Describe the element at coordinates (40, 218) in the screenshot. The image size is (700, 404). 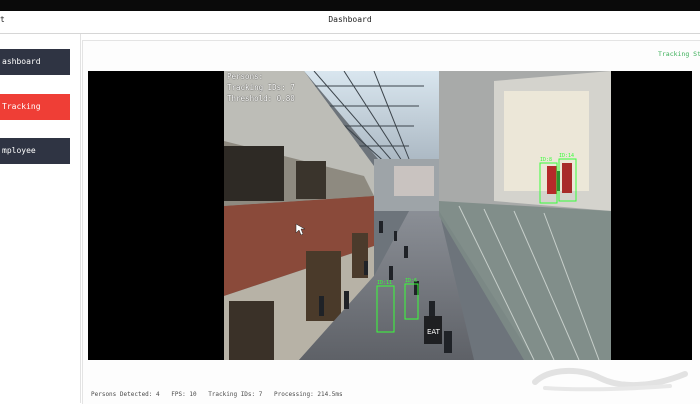
I see `sidebar: ashboard Tracking mployee` at that location.